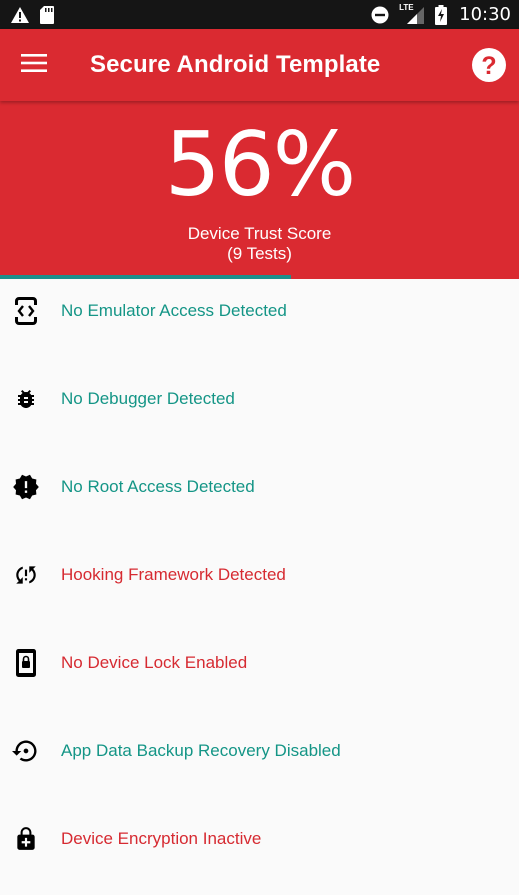 The width and height of the screenshot is (519, 895). Describe the element at coordinates (406, 7) in the screenshot. I see `network-type: LTE` at that location.